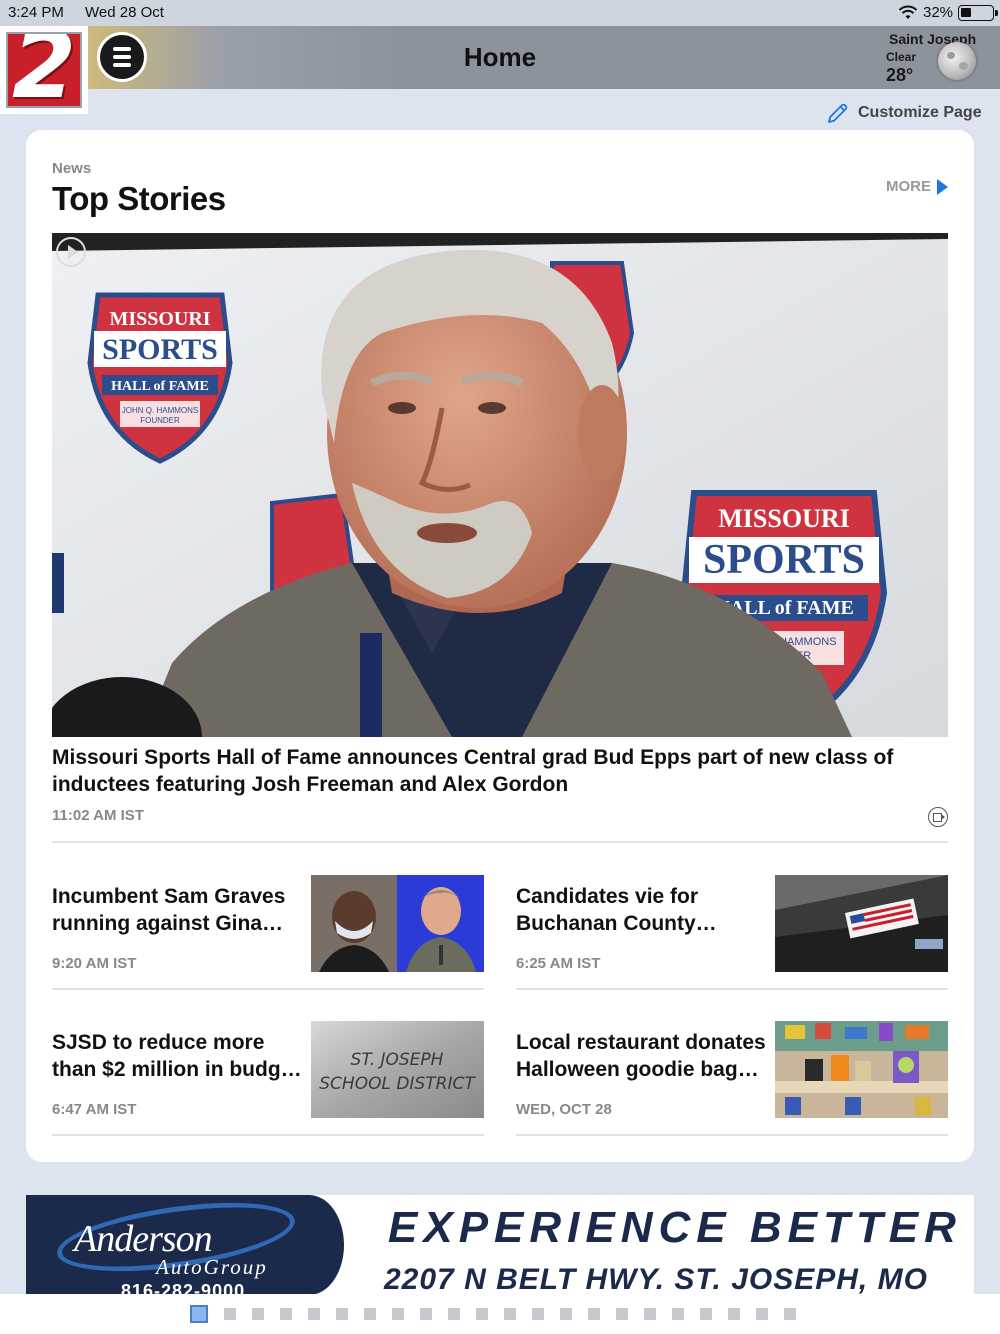 This screenshot has width=1000, height=1334. I want to click on pencil-icon, so click(838, 113).